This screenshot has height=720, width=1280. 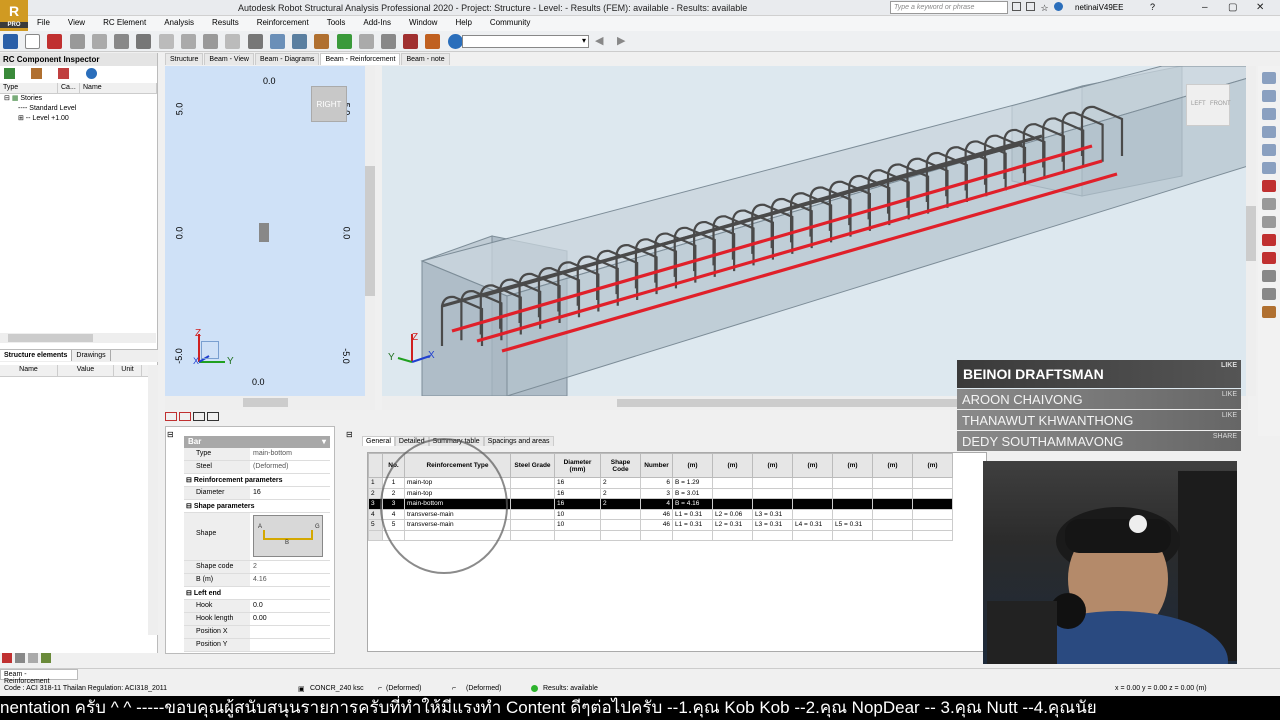 I want to click on info-icon, so click(x=91, y=73).